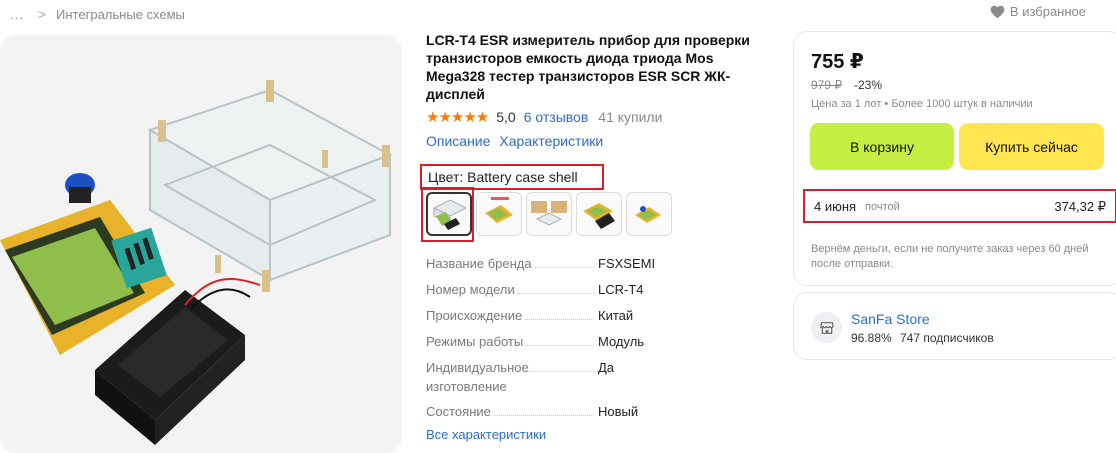 This screenshot has width=1116, height=453. Describe the element at coordinates (1031, 146) in the screenshot. I see `buy-now-button: Купить сейчас` at that location.